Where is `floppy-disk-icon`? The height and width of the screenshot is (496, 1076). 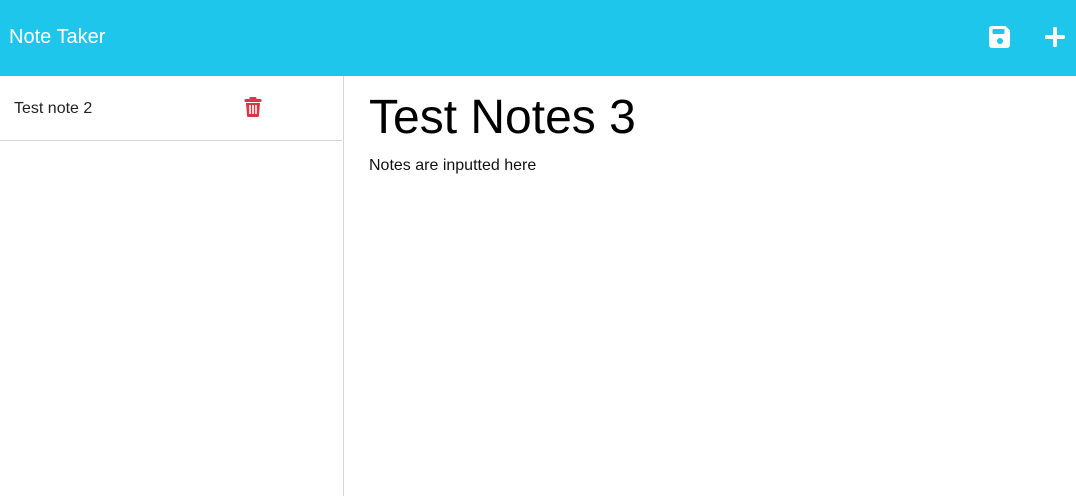
floppy-disk-icon is located at coordinates (999, 37).